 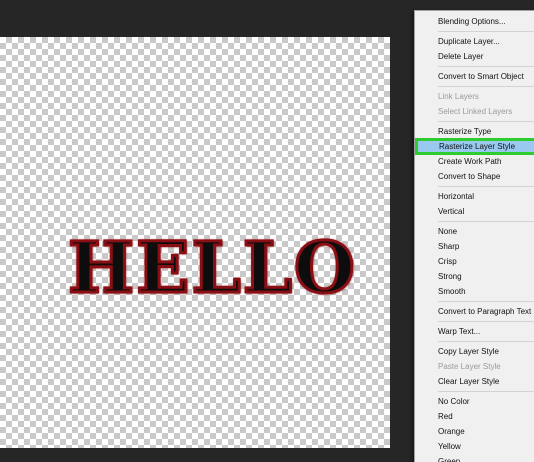 What do you see at coordinates (458, 96) in the screenshot?
I see `menu-item-link-layers: Link Layers` at bounding box center [458, 96].